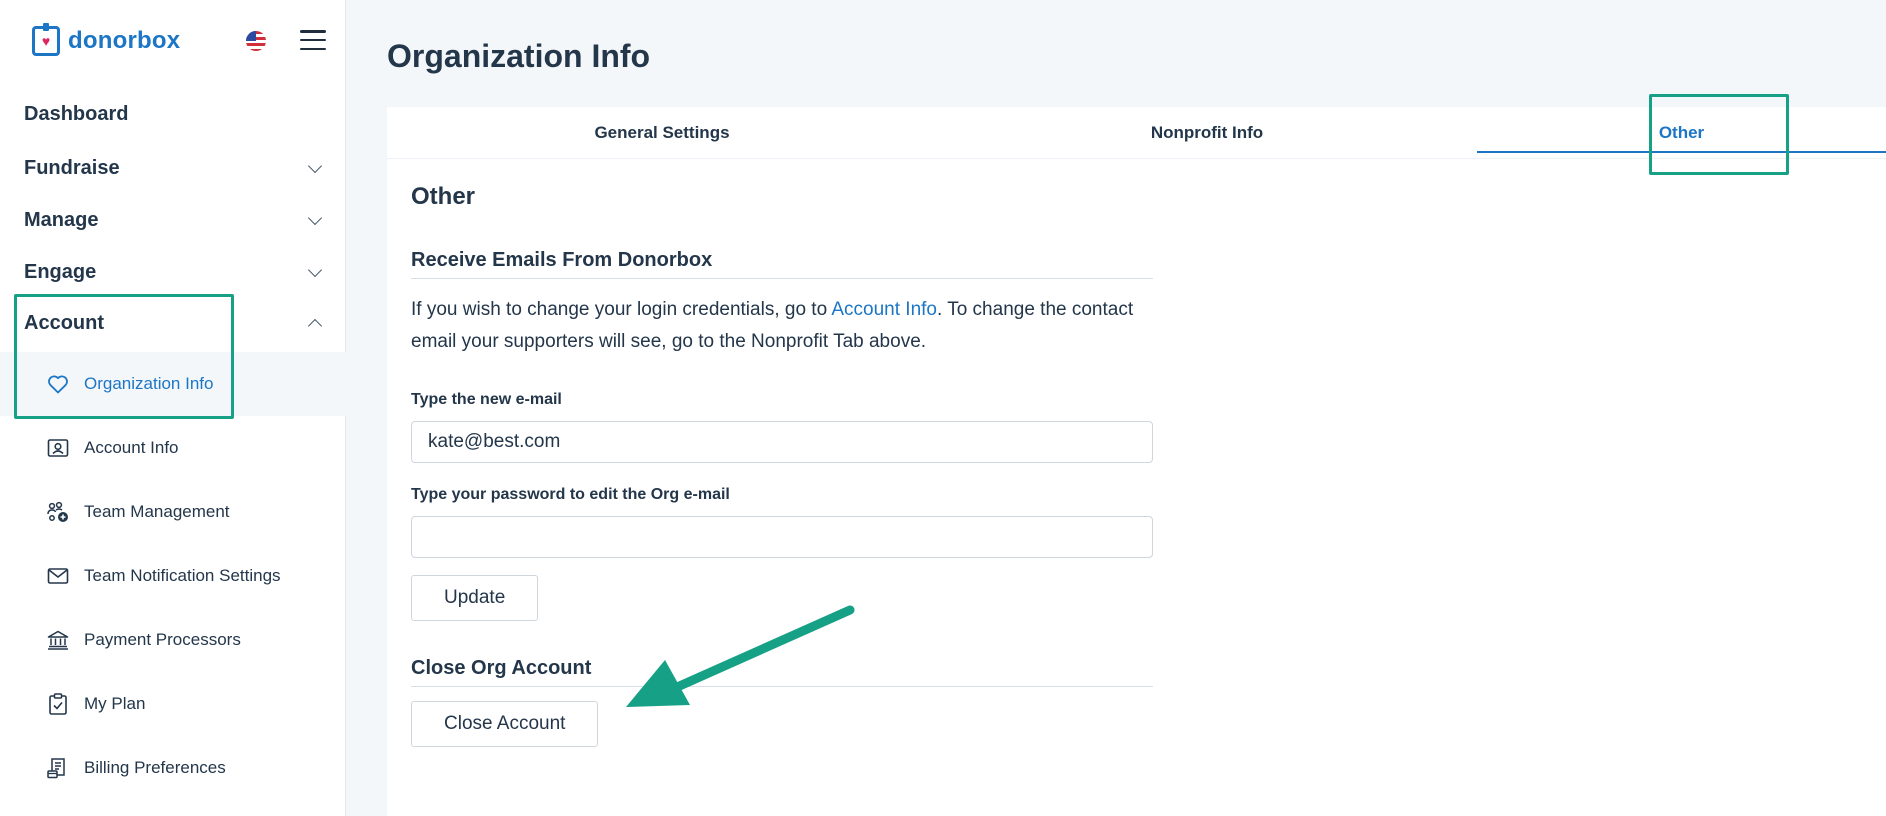  Describe the element at coordinates (475, 598) in the screenshot. I see `update-button: Update` at that location.